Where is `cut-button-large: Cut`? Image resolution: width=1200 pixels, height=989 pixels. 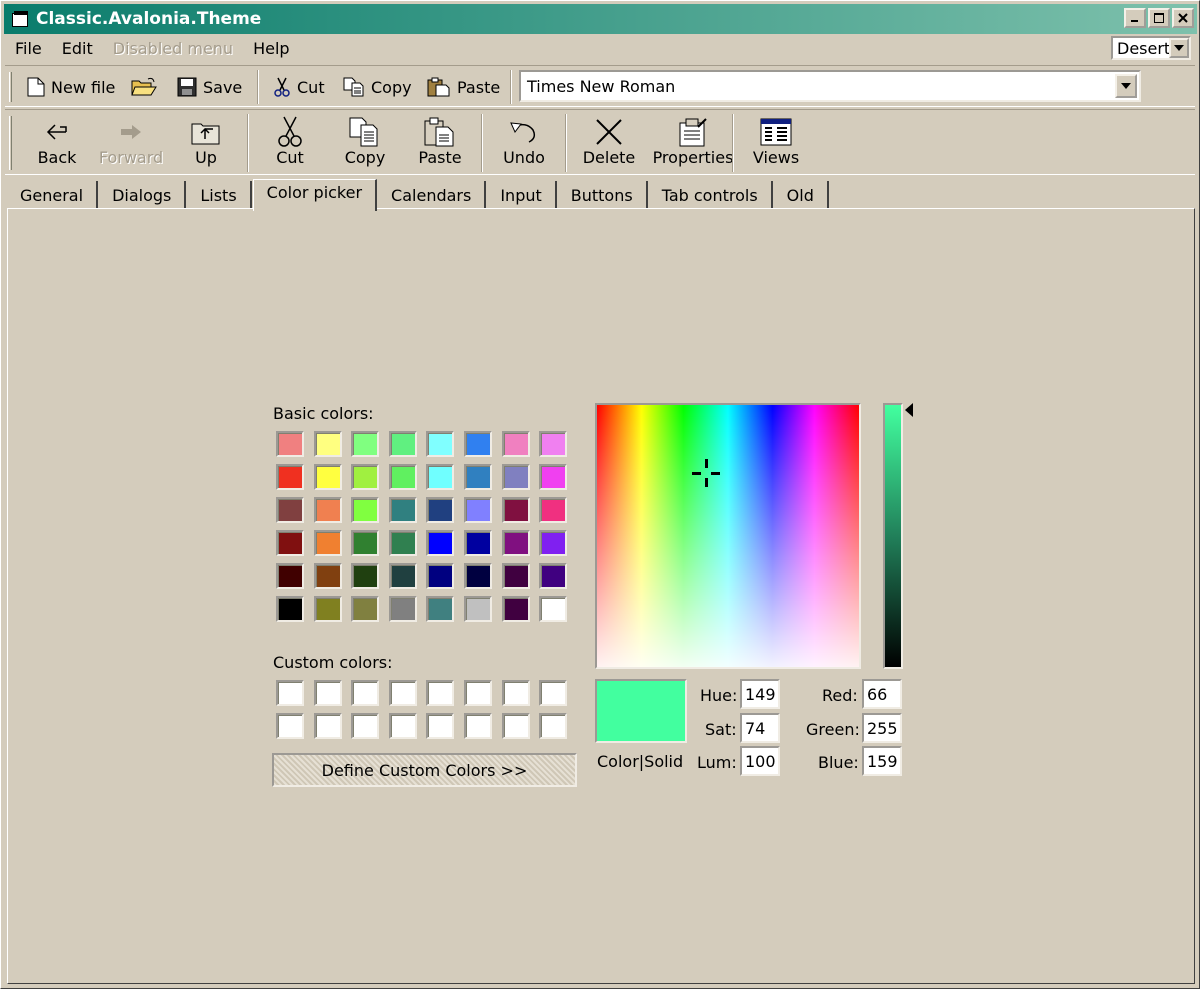 cut-button-large: Cut is located at coordinates (290, 144).